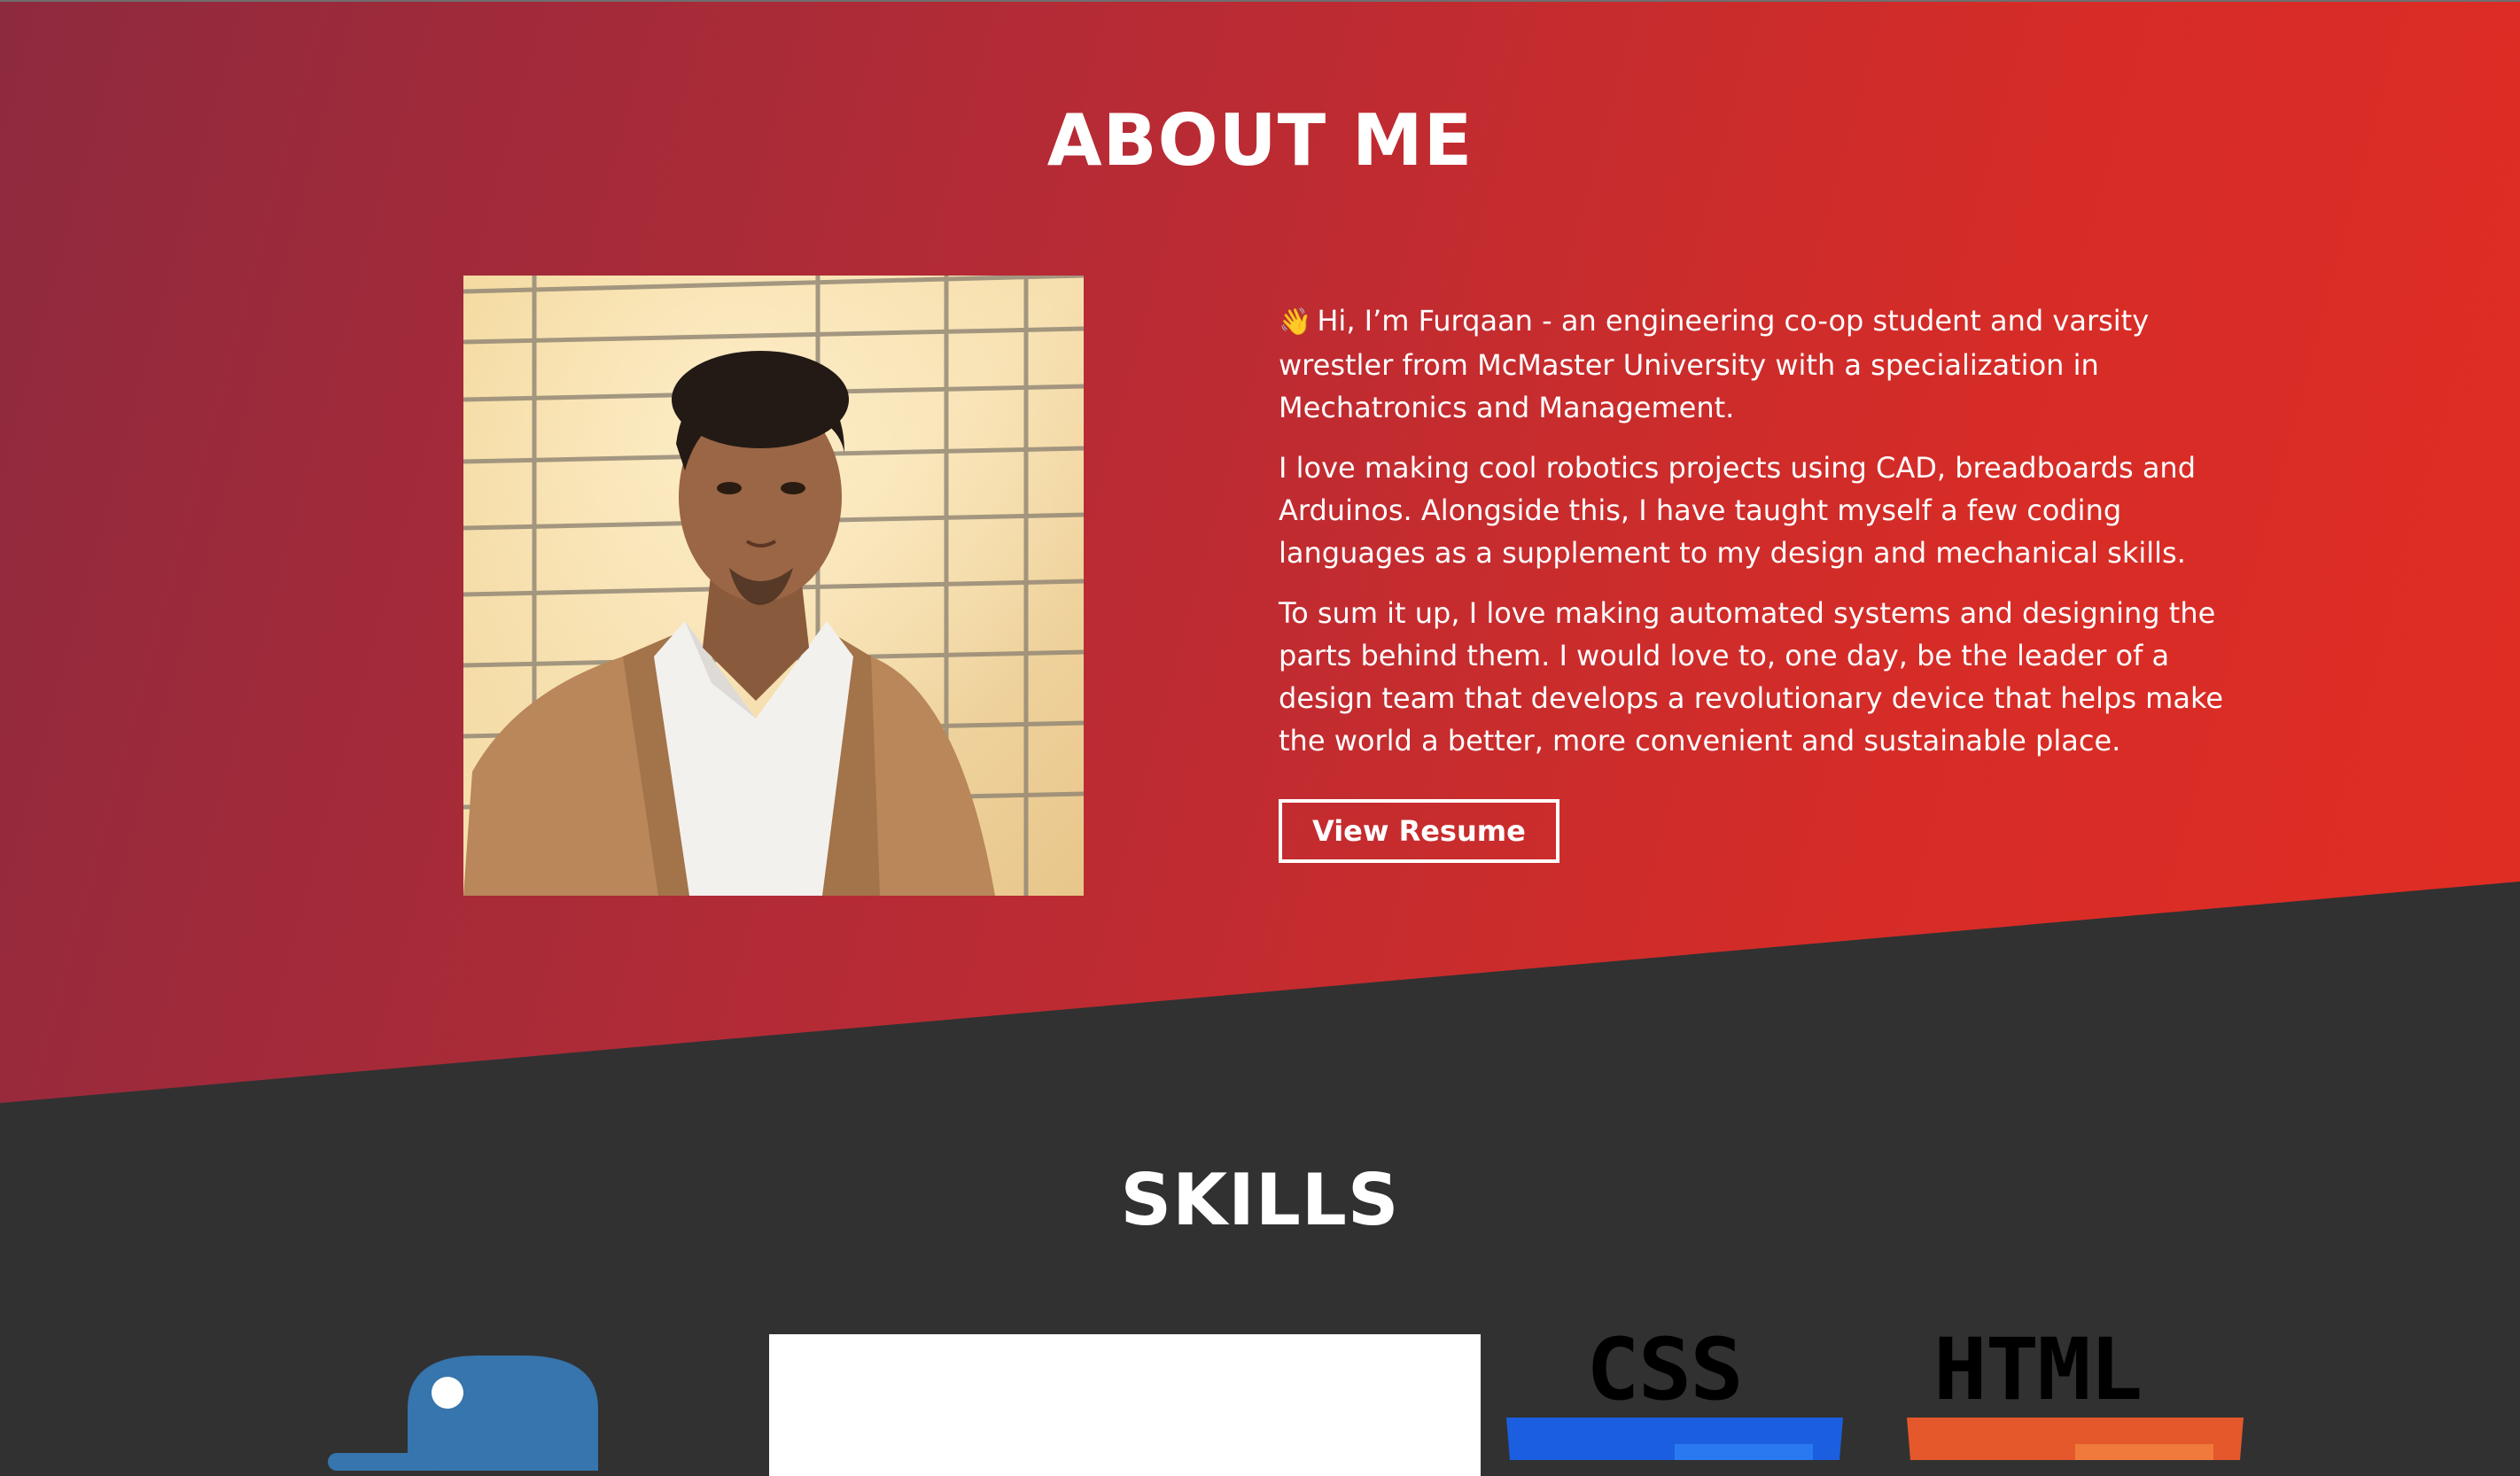 The width and height of the screenshot is (2520, 1476). Describe the element at coordinates (1260, 140) in the screenshot. I see `about-title: ABOUT ME` at that location.